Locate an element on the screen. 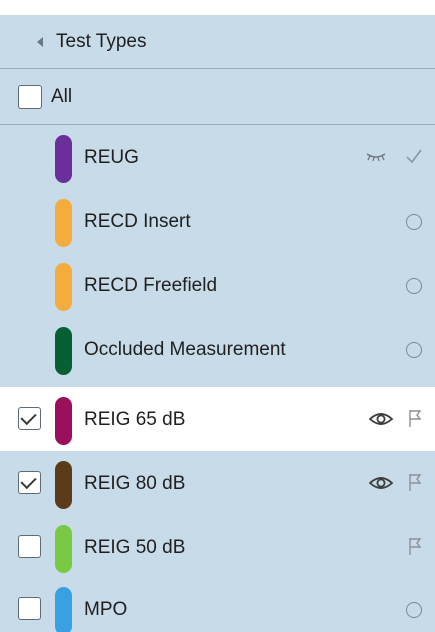  list-item-mpo: MPO is located at coordinates (217, 604).